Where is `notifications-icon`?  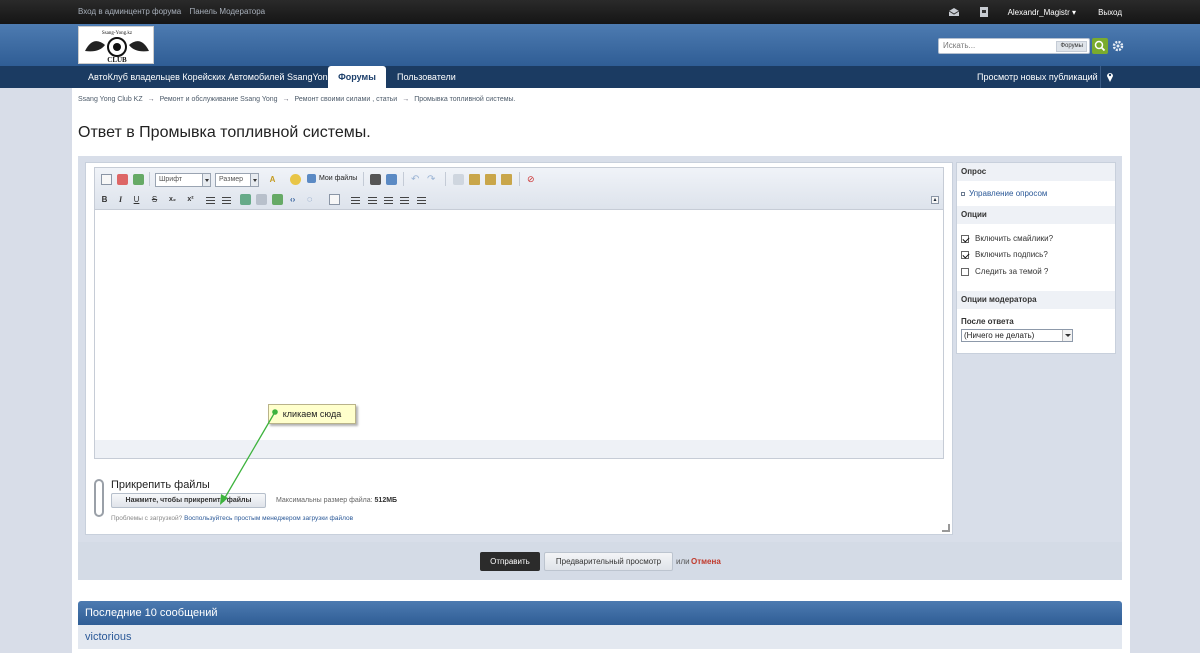 notifications-icon is located at coordinates (984, 12).